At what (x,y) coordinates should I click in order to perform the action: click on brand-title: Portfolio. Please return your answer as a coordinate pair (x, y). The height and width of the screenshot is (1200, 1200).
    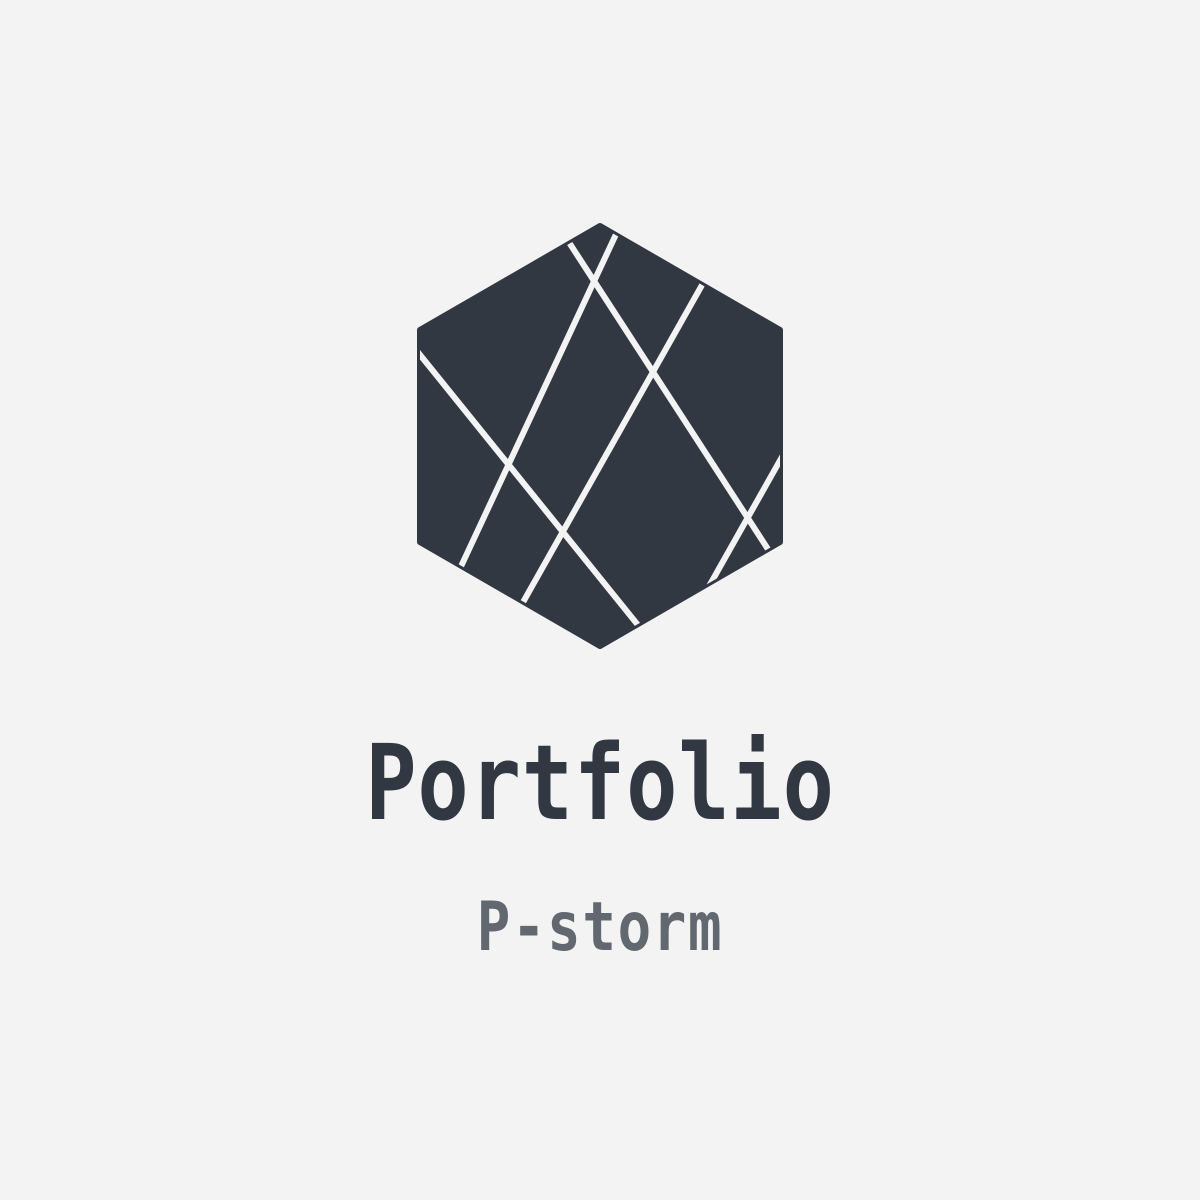
    Looking at the image, I should click on (600, 783).